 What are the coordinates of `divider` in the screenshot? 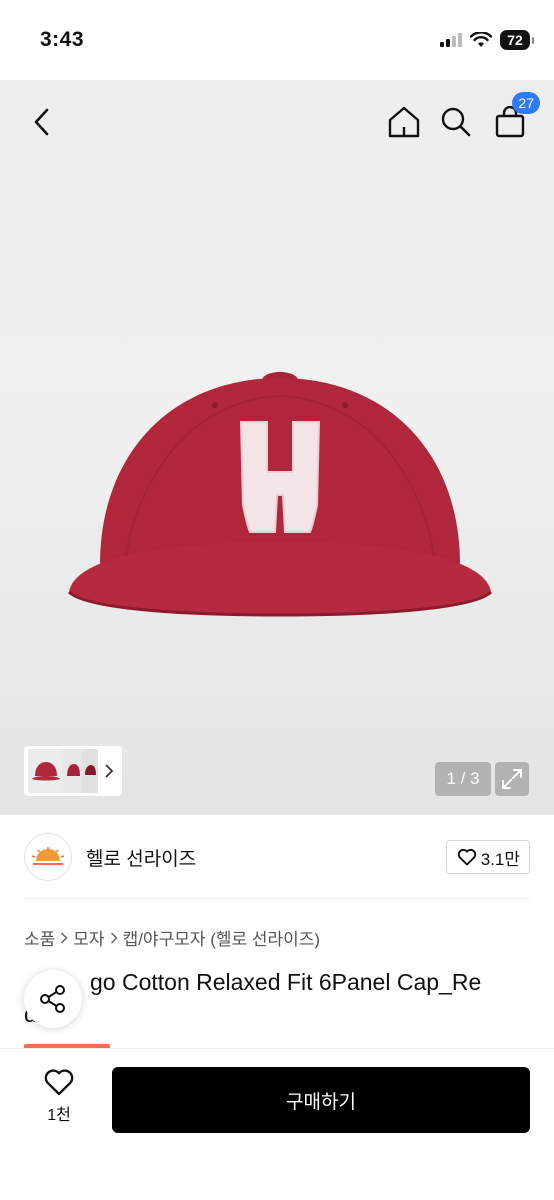 It's located at (277, 898).